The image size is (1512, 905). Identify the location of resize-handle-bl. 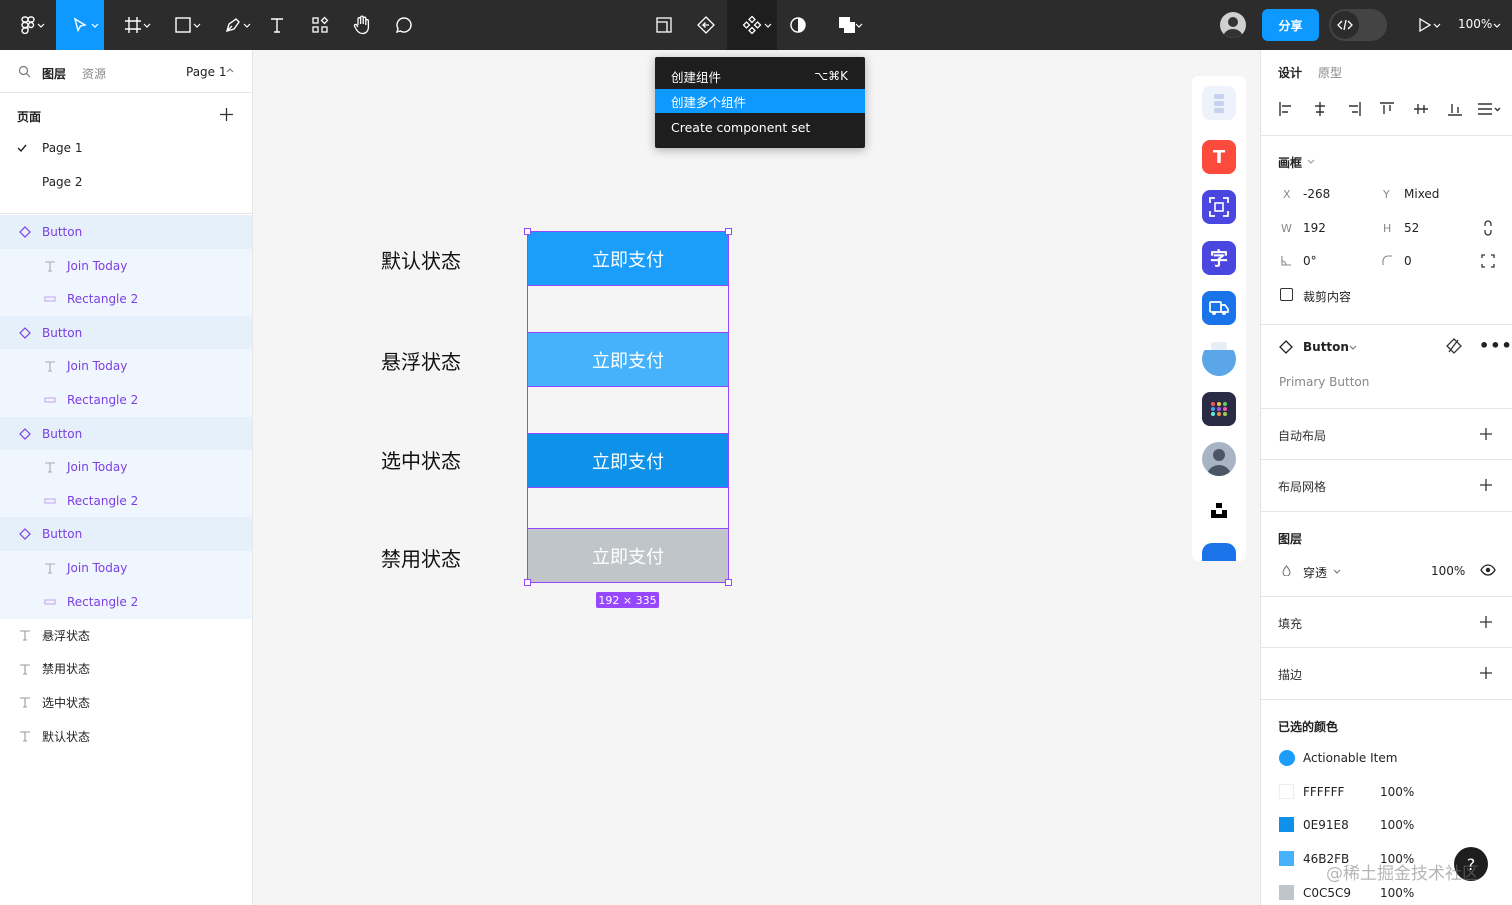
(527, 582).